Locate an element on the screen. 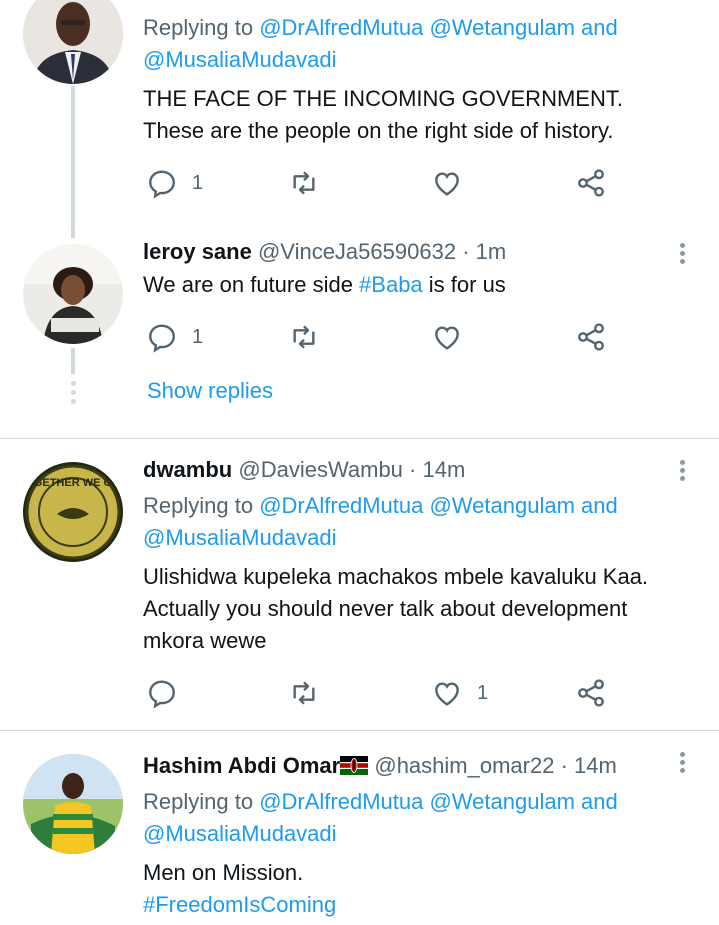 The height and width of the screenshot is (925, 719). tweet-text-line: Men on Mission. is located at coordinates (223, 872).